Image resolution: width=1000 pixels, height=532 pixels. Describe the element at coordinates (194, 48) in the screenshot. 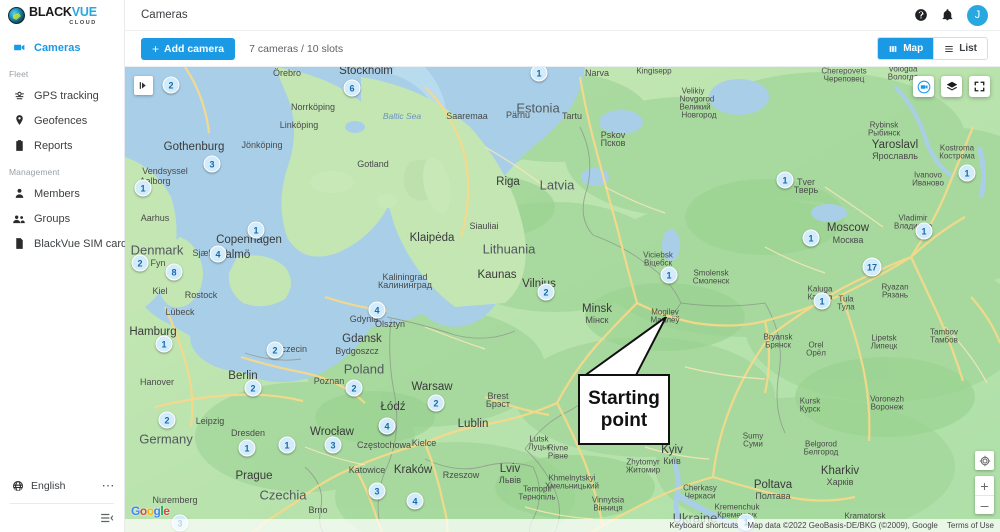

I see `add-camera-label: Add camera` at that location.